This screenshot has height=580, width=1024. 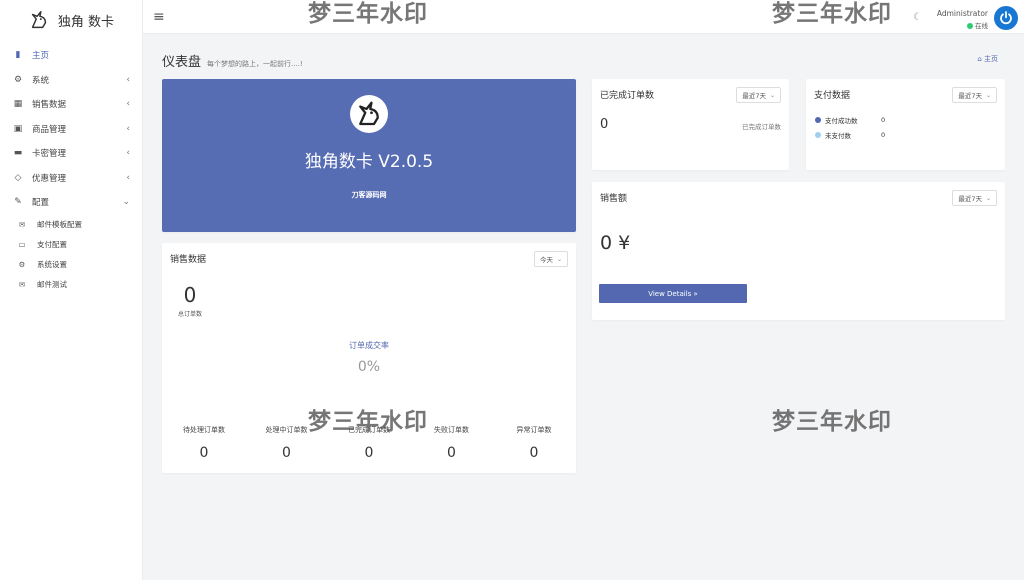 I want to click on sidebar-item-config: ✎ 配置 ⌄, so click(x=71, y=202).